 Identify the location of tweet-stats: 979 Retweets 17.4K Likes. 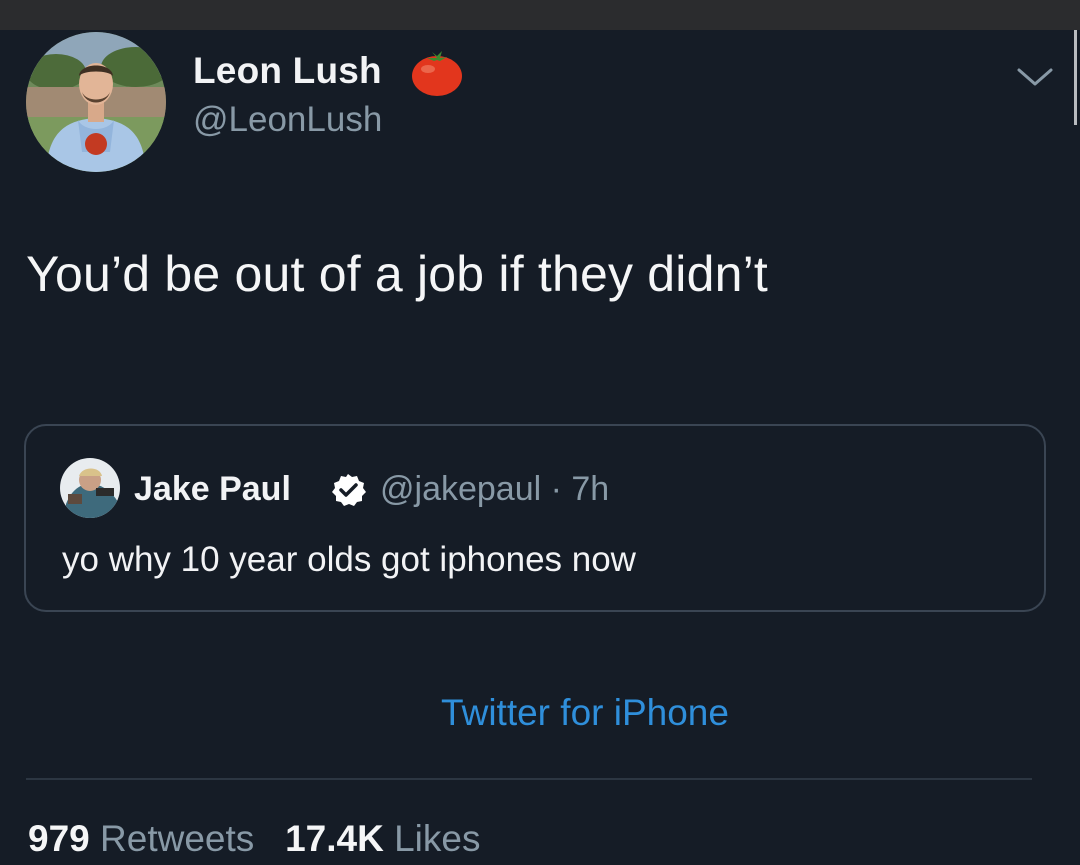
(254, 839).